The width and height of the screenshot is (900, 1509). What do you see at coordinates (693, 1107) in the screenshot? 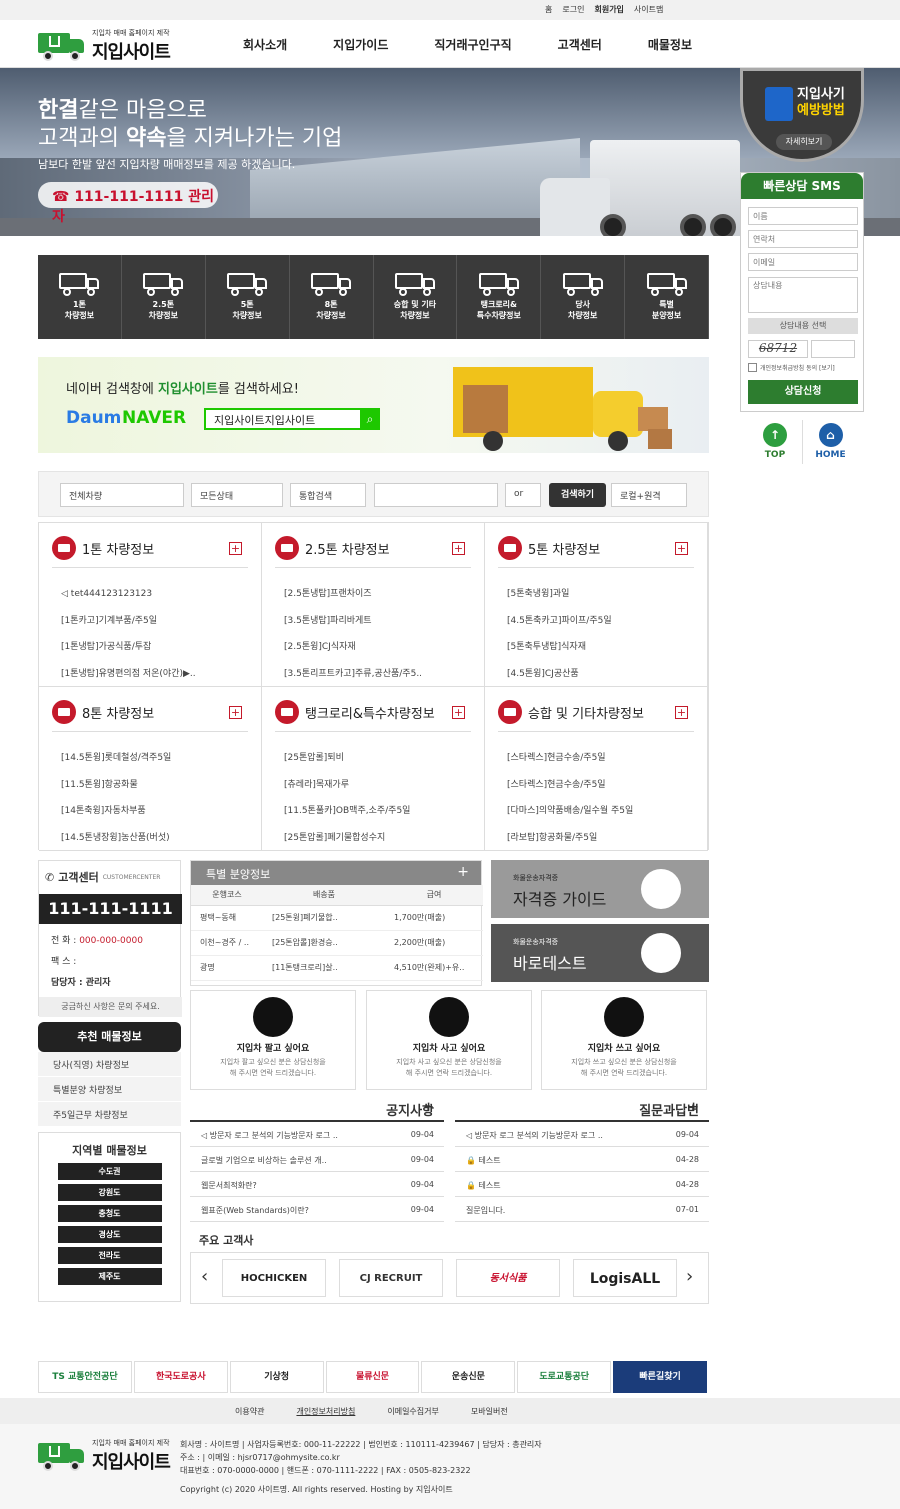
I see `qna-more-button: +` at bounding box center [693, 1107].